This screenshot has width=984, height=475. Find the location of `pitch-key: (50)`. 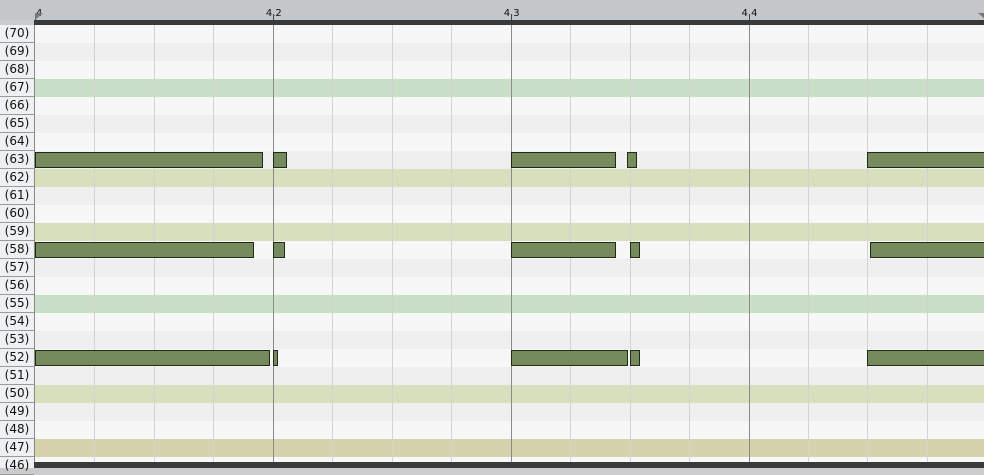

pitch-key: (50) is located at coordinates (17, 394).